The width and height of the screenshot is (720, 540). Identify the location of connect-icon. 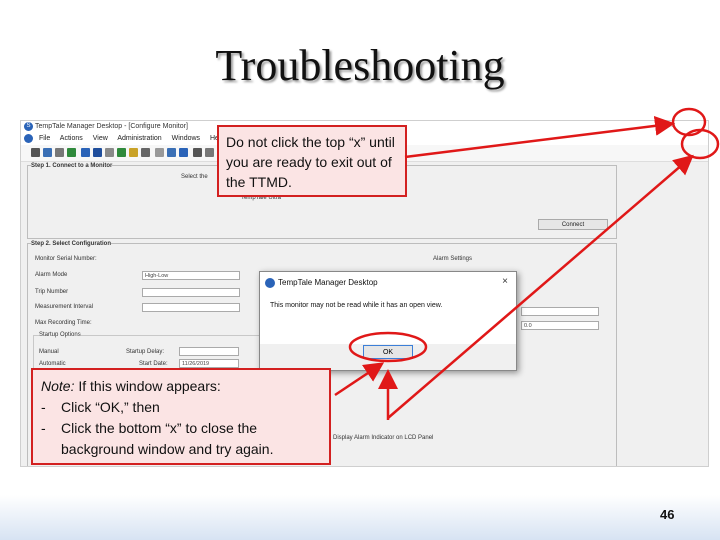
(85, 152).